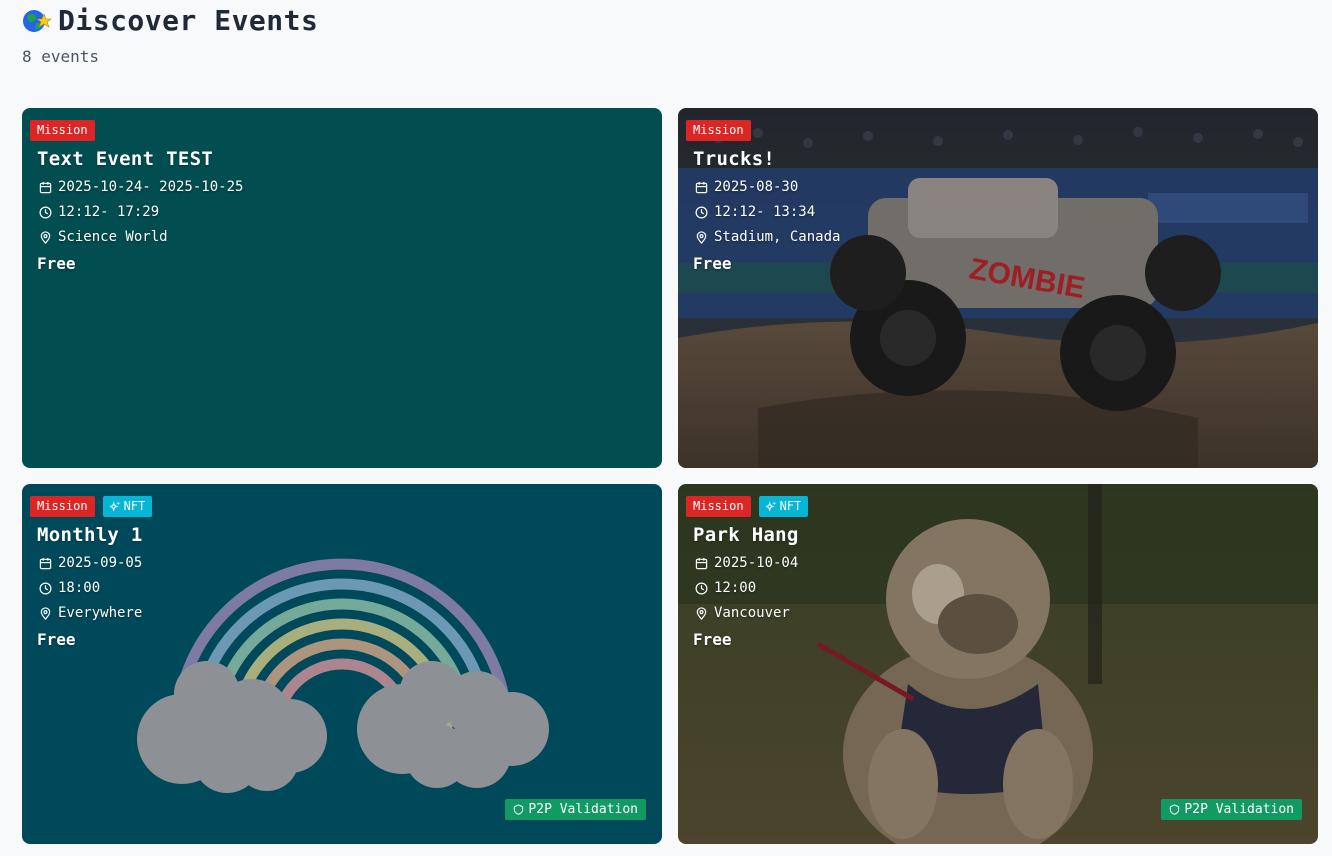 This screenshot has width=1332, height=856. What do you see at coordinates (1002, 563) in the screenshot?
I see `event-date-row: 2025-10-04` at bounding box center [1002, 563].